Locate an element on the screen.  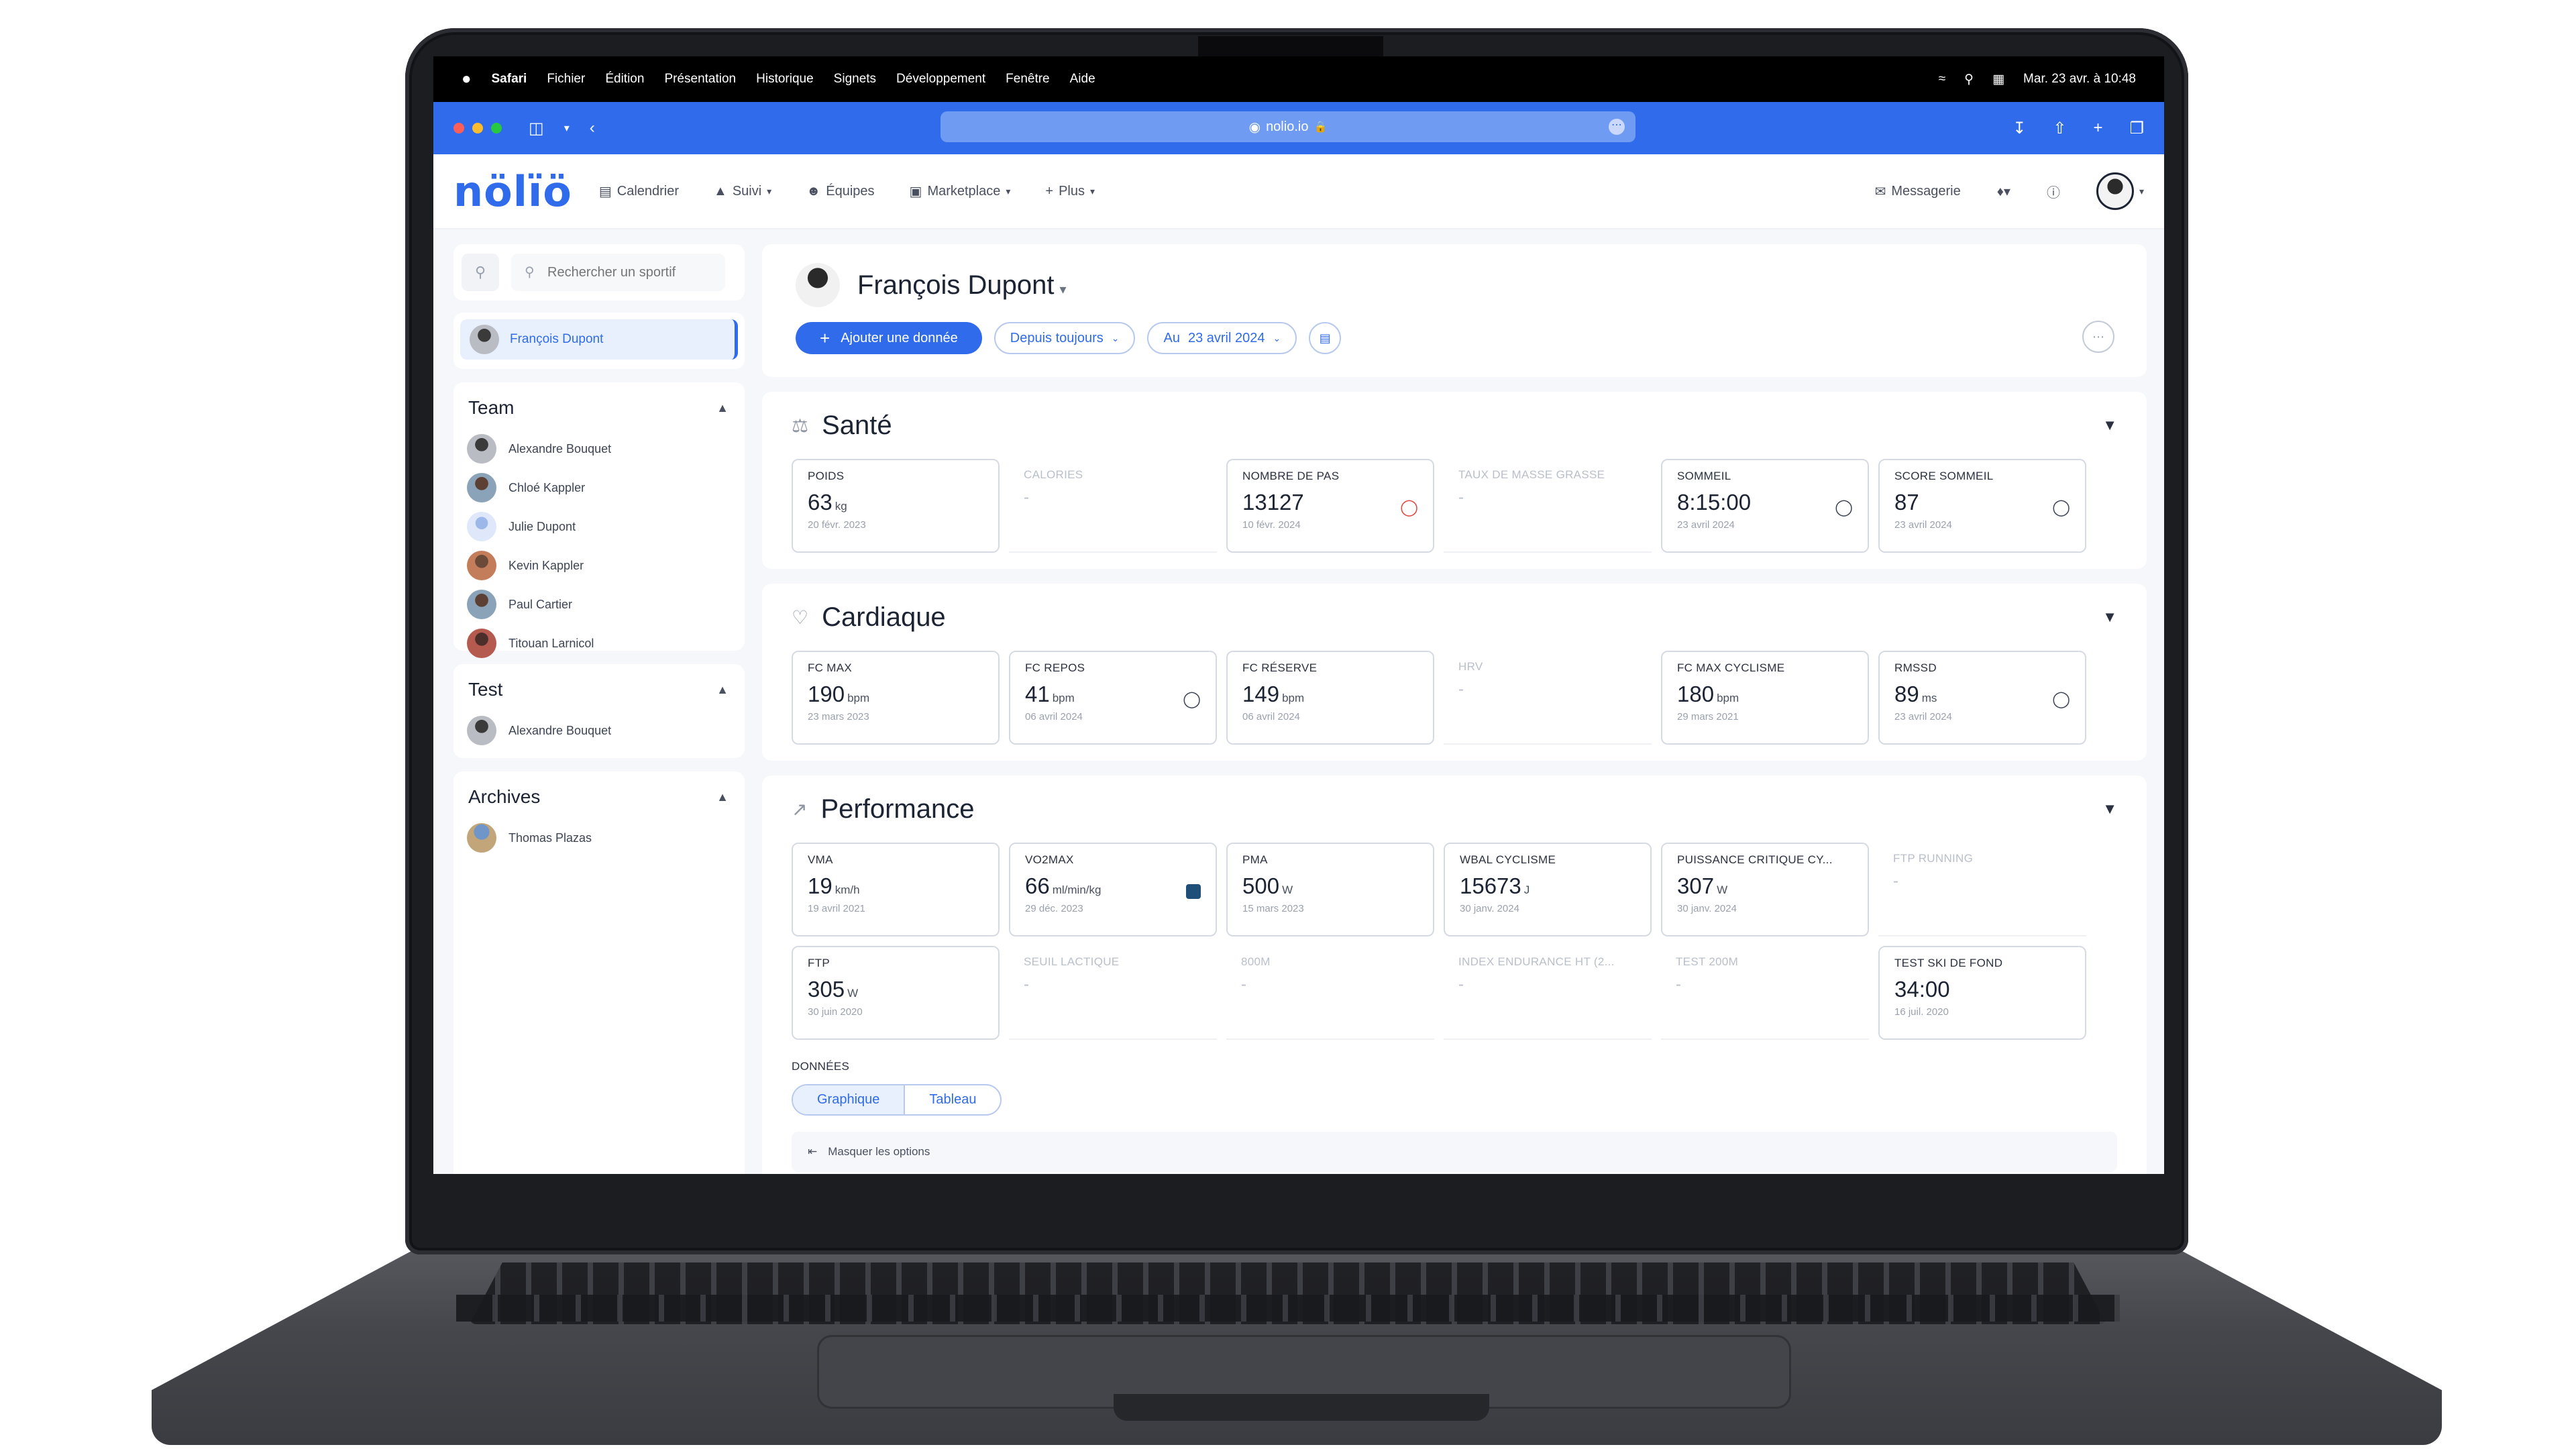
menu-aide: Aide is located at coordinates (1082, 79).